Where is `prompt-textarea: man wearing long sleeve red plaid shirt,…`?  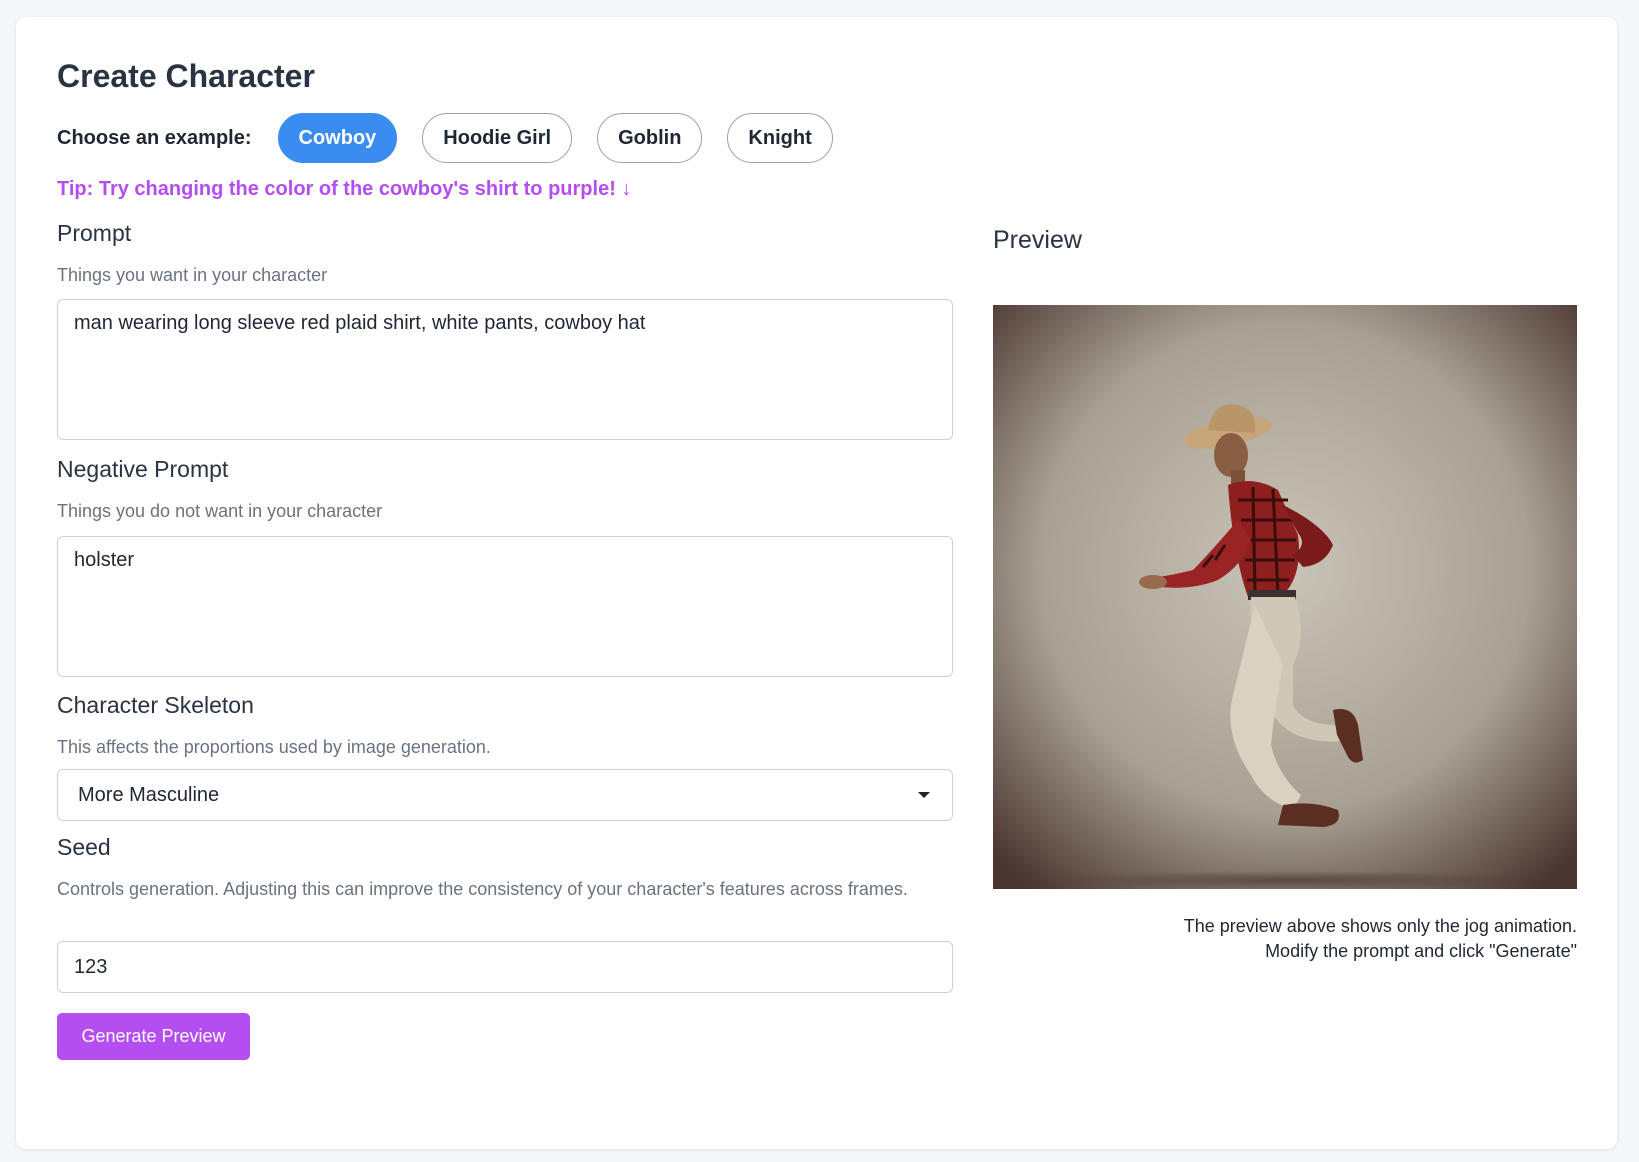
prompt-textarea: man wearing long sleeve red plaid shirt,… is located at coordinates (505, 369).